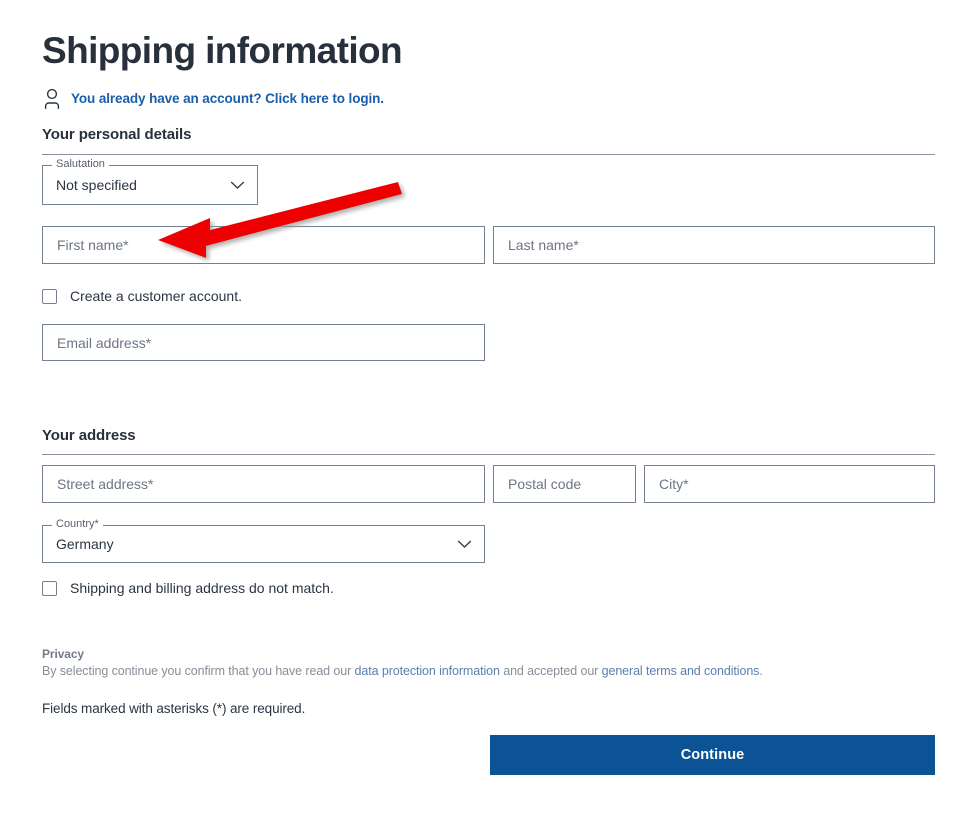 This screenshot has height=814, width=965. What do you see at coordinates (564, 484) in the screenshot?
I see `postal-code-input` at bounding box center [564, 484].